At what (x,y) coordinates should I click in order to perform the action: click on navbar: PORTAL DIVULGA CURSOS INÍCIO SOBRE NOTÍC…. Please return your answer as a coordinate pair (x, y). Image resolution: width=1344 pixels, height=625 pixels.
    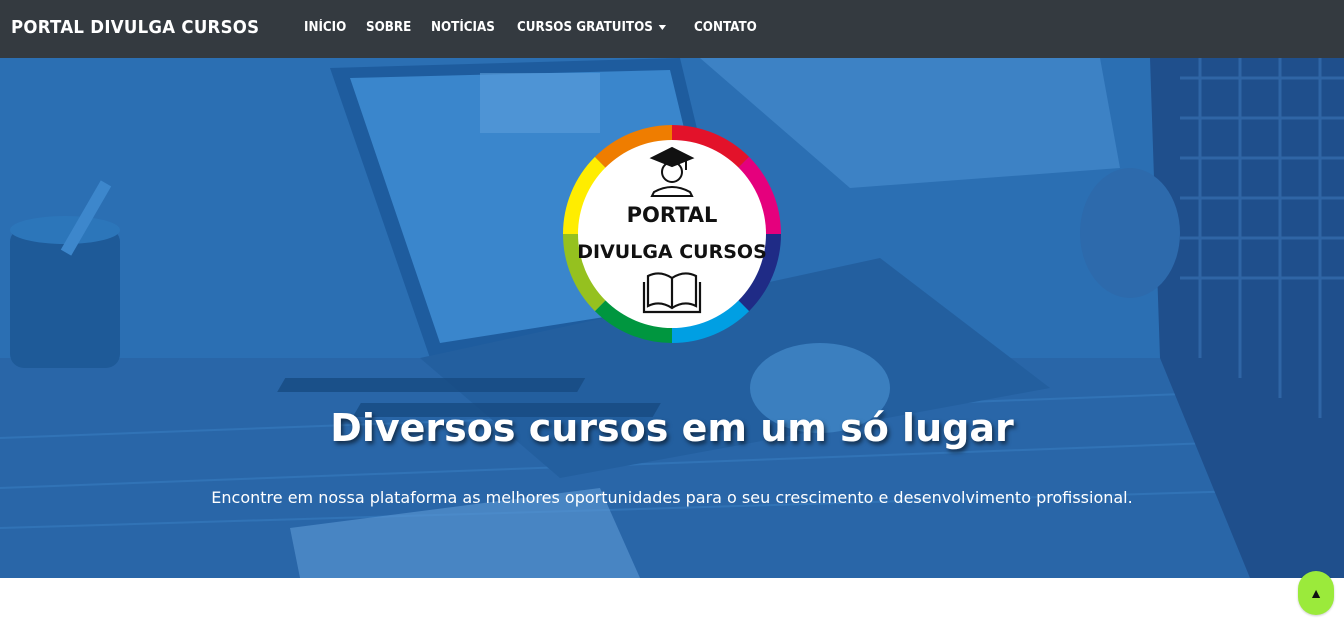
    Looking at the image, I should click on (672, 29).